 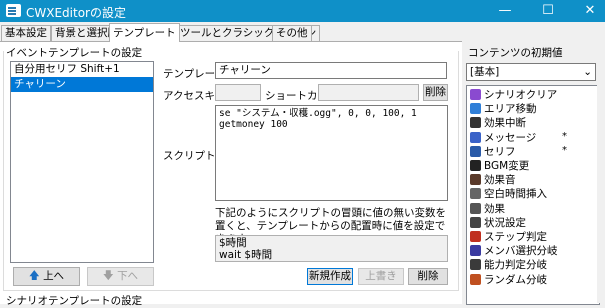 I want to click on down-arrow-icon: 🡇, so click(x=108, y=276).